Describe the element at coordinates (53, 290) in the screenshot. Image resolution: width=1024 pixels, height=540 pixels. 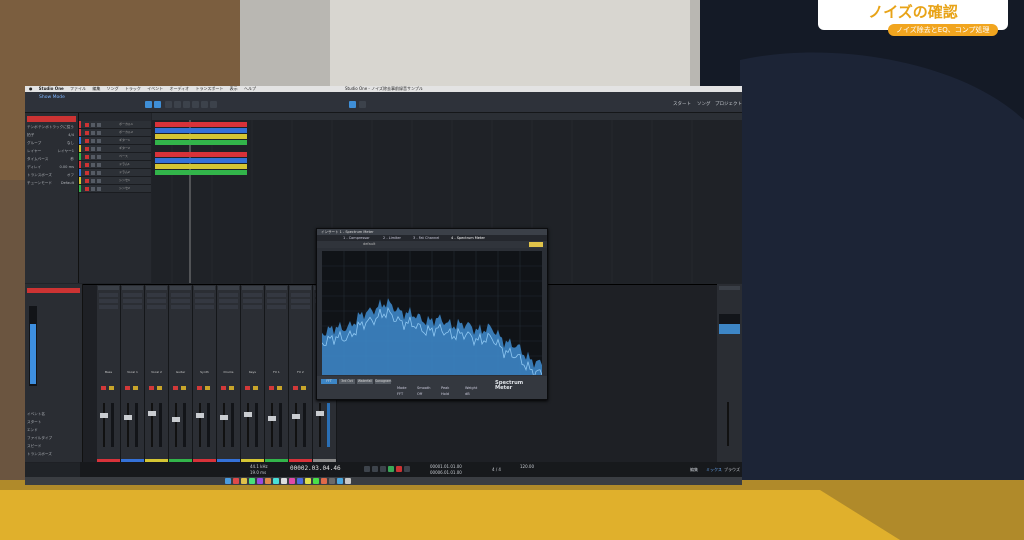
I see `channel-header` at that location.